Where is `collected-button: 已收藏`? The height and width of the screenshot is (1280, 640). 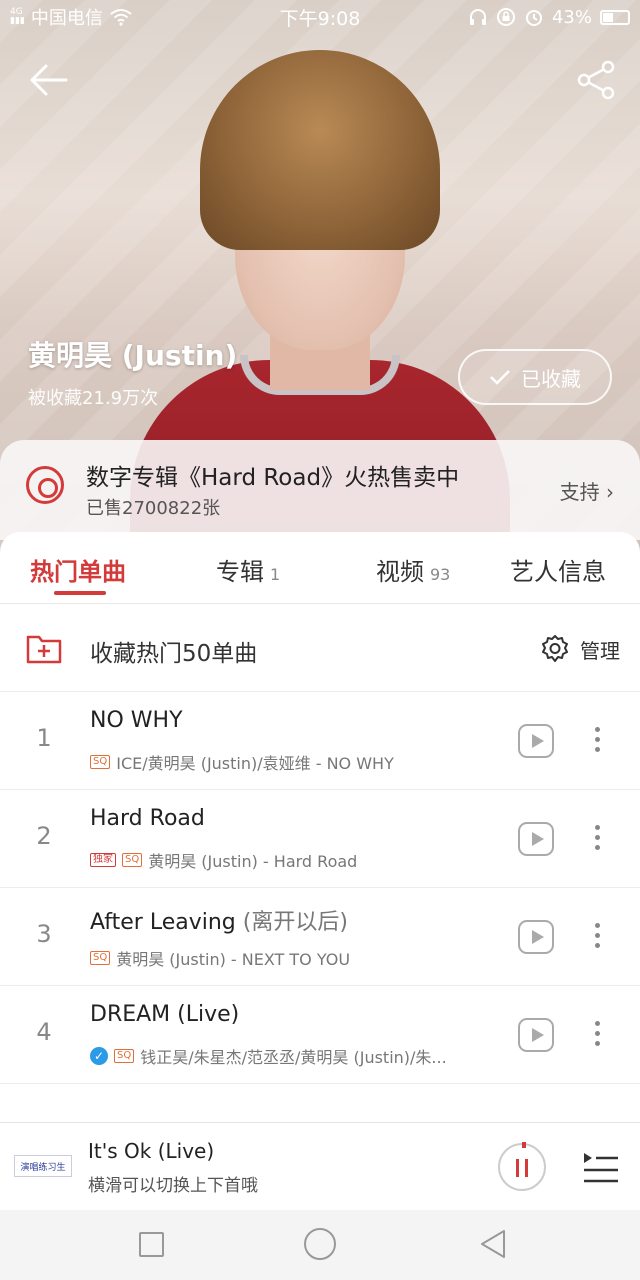 collected-button: 已收藏 is located at coordinates (535, 377).